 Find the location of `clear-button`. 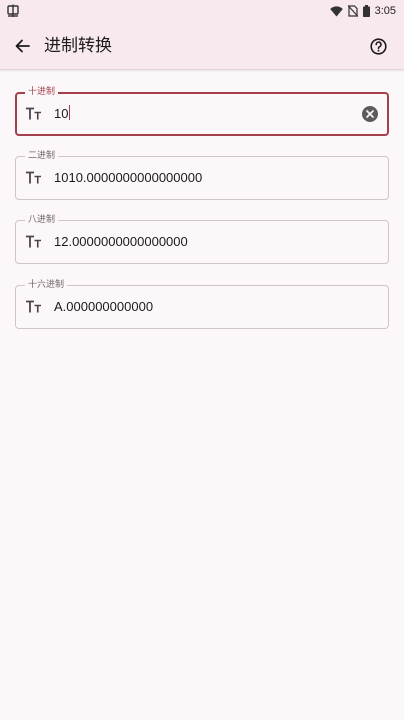

clear-button is located at coordinates (370, 114).